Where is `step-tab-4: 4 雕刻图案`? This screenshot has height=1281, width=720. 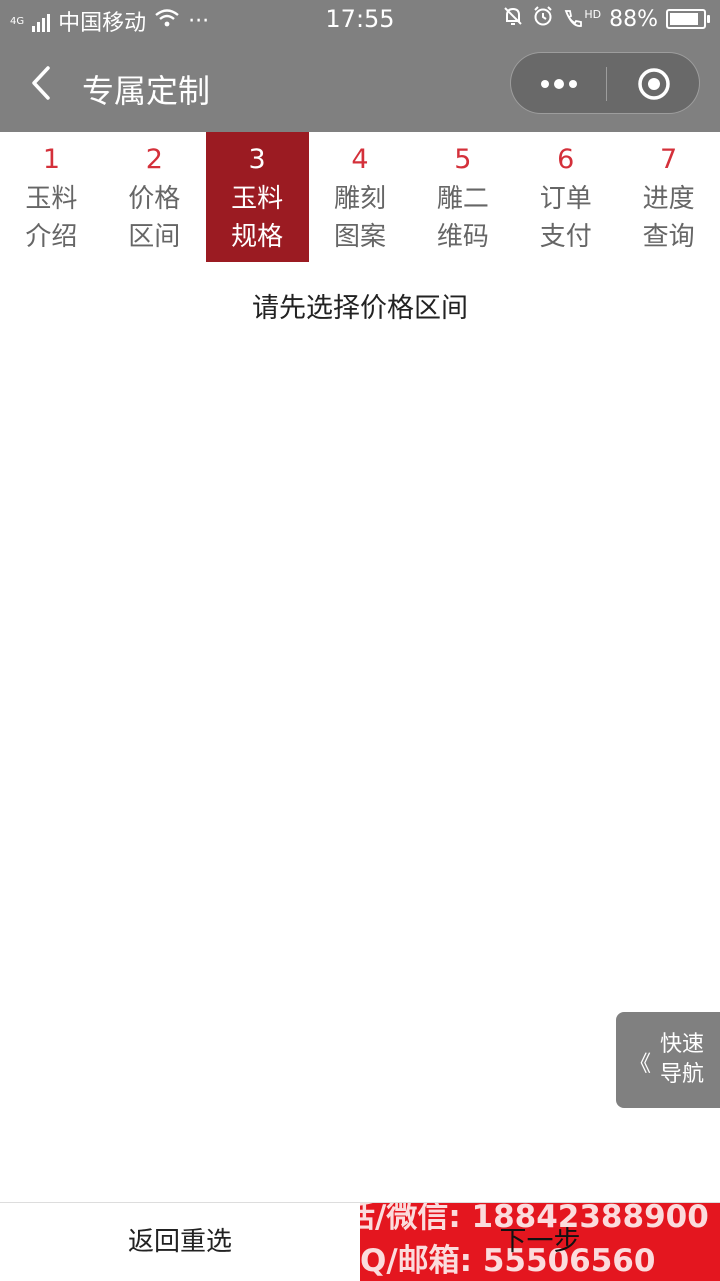 step-tab-4: 4 雕刻图案 is located at coordinates (360, 197).